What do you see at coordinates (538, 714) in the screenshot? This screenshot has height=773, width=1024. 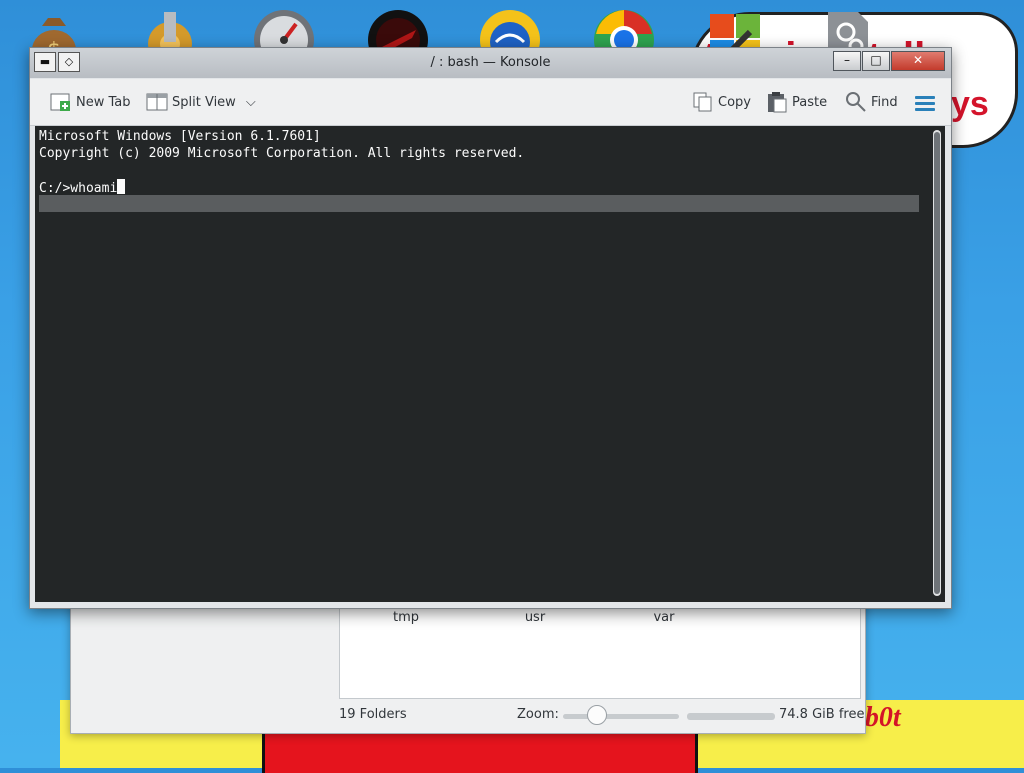 I see `zoom-label: Zoom:` at bounding box center [538, 714].